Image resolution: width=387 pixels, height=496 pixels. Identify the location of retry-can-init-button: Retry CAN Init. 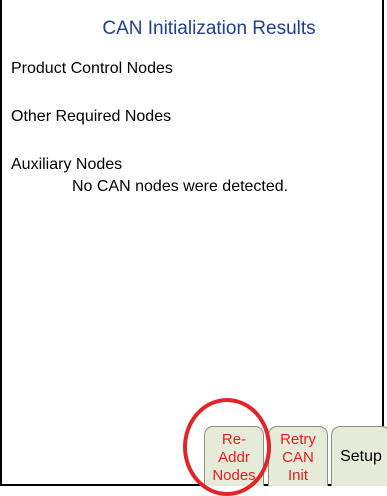
(298, 456).